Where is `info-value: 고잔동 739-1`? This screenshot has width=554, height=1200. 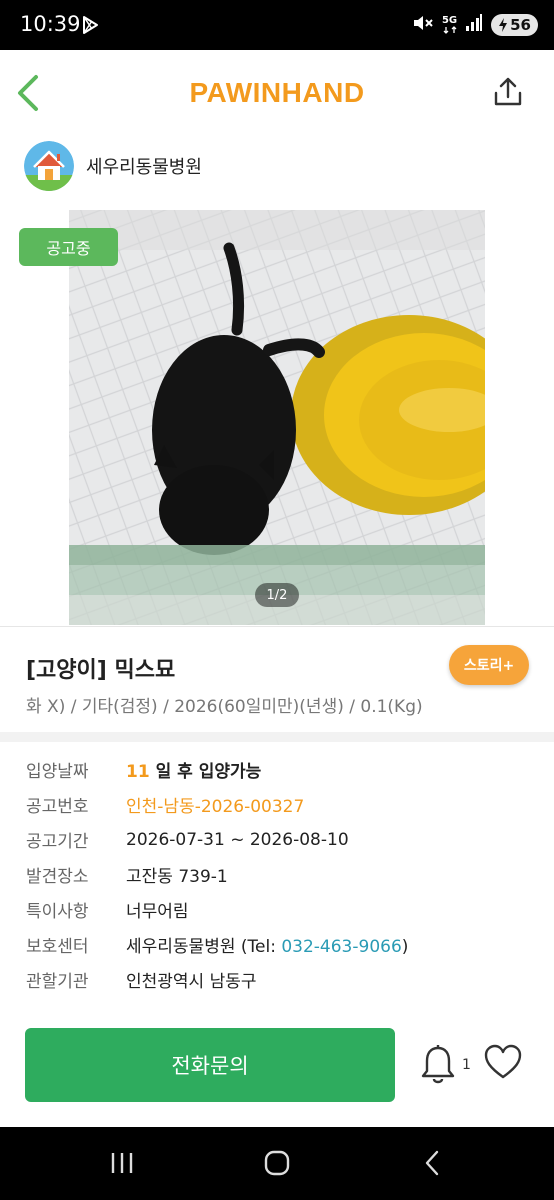
info-value: 고잔동 739-1 is located at coordinates (177, 877).